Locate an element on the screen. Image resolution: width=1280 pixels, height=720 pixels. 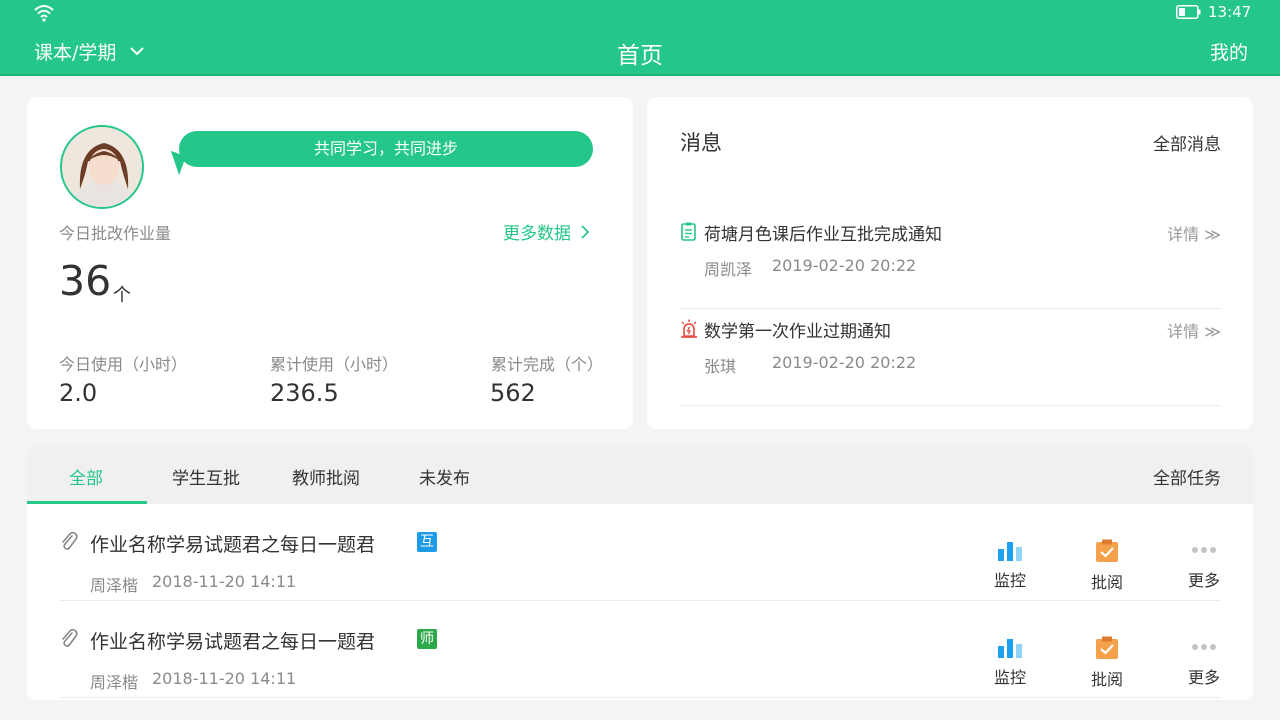
chevron-right-icon is located at coordinates (585, 231).